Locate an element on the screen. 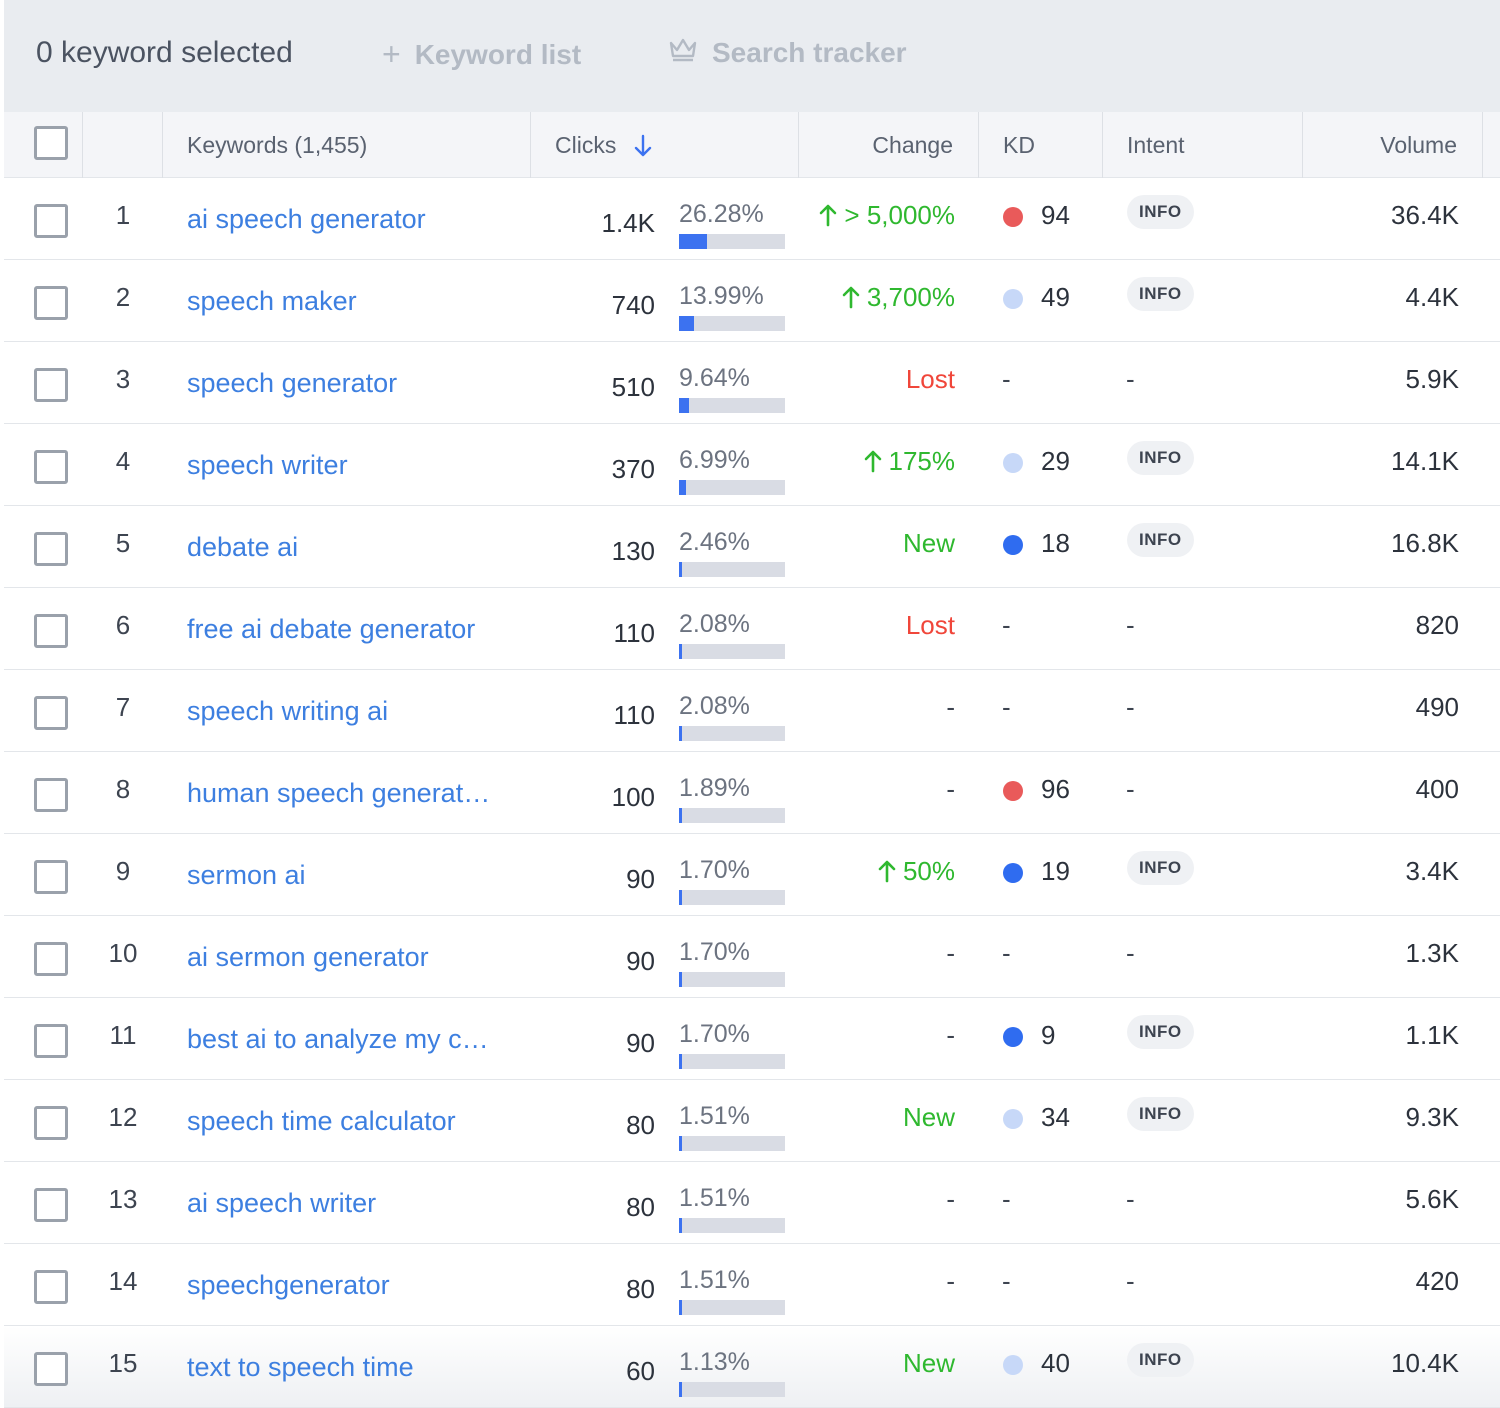  table-row: 3 speech generator 510 9.64% Lost - - 5.9K is located at coordinates (752, 383).